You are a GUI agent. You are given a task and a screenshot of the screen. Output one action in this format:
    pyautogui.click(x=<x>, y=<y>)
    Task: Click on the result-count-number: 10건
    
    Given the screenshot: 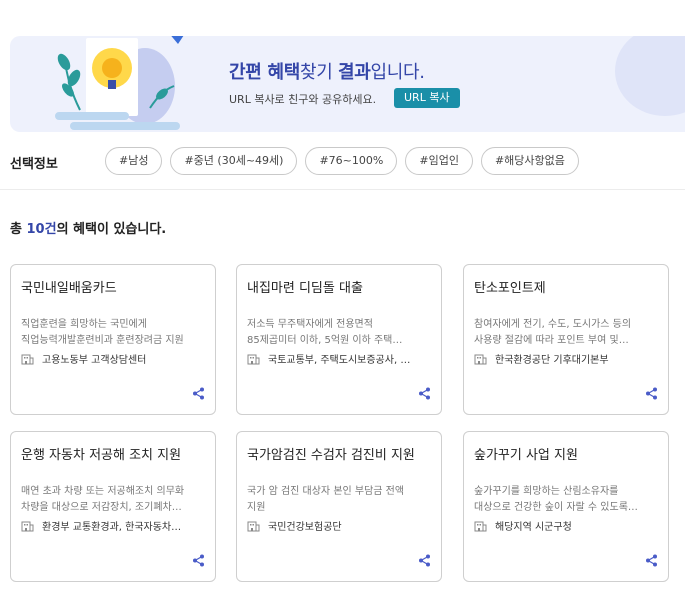 What is the action you would take?
    pyautogui.click(x=41, y=229)
    